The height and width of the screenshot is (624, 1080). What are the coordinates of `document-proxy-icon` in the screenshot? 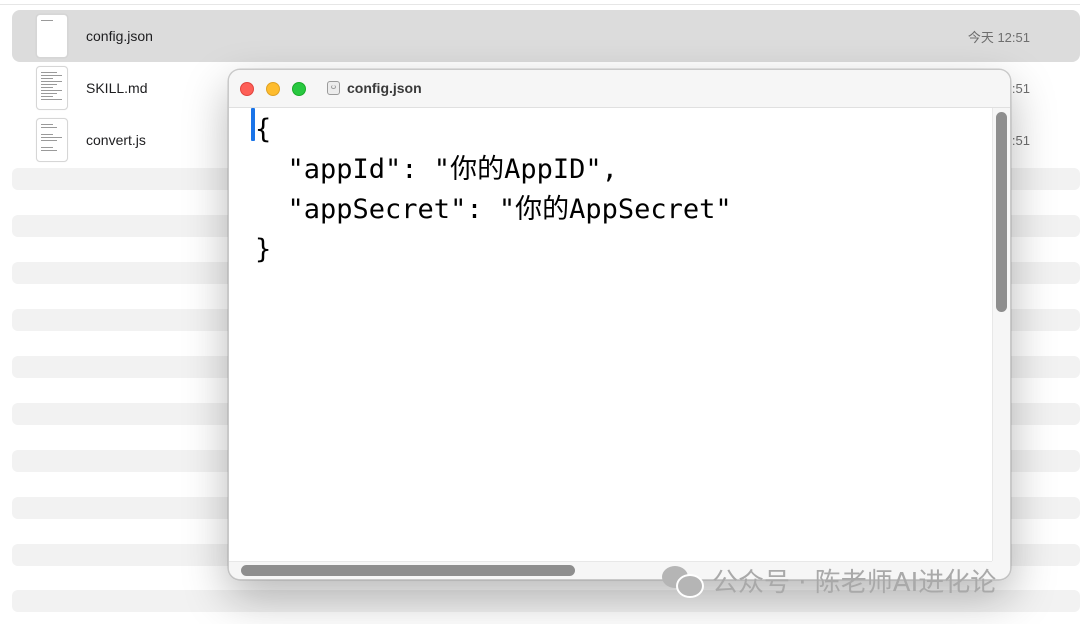 It's located at (333, 88).